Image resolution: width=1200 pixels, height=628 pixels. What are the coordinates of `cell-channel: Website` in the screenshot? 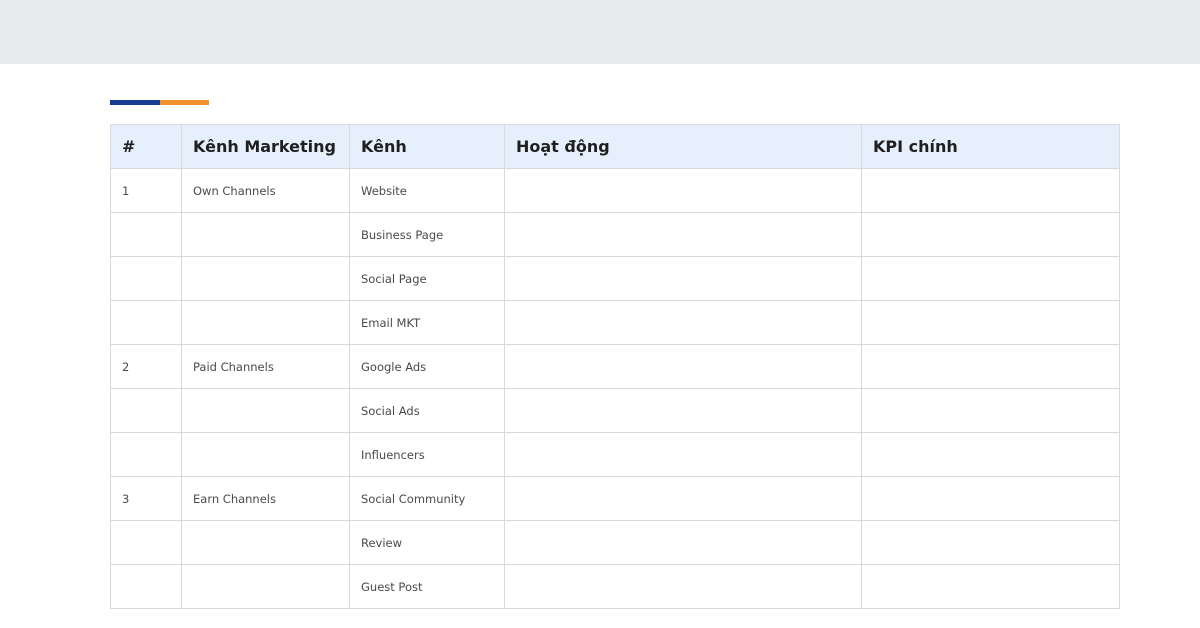 It's located at (427, 190).